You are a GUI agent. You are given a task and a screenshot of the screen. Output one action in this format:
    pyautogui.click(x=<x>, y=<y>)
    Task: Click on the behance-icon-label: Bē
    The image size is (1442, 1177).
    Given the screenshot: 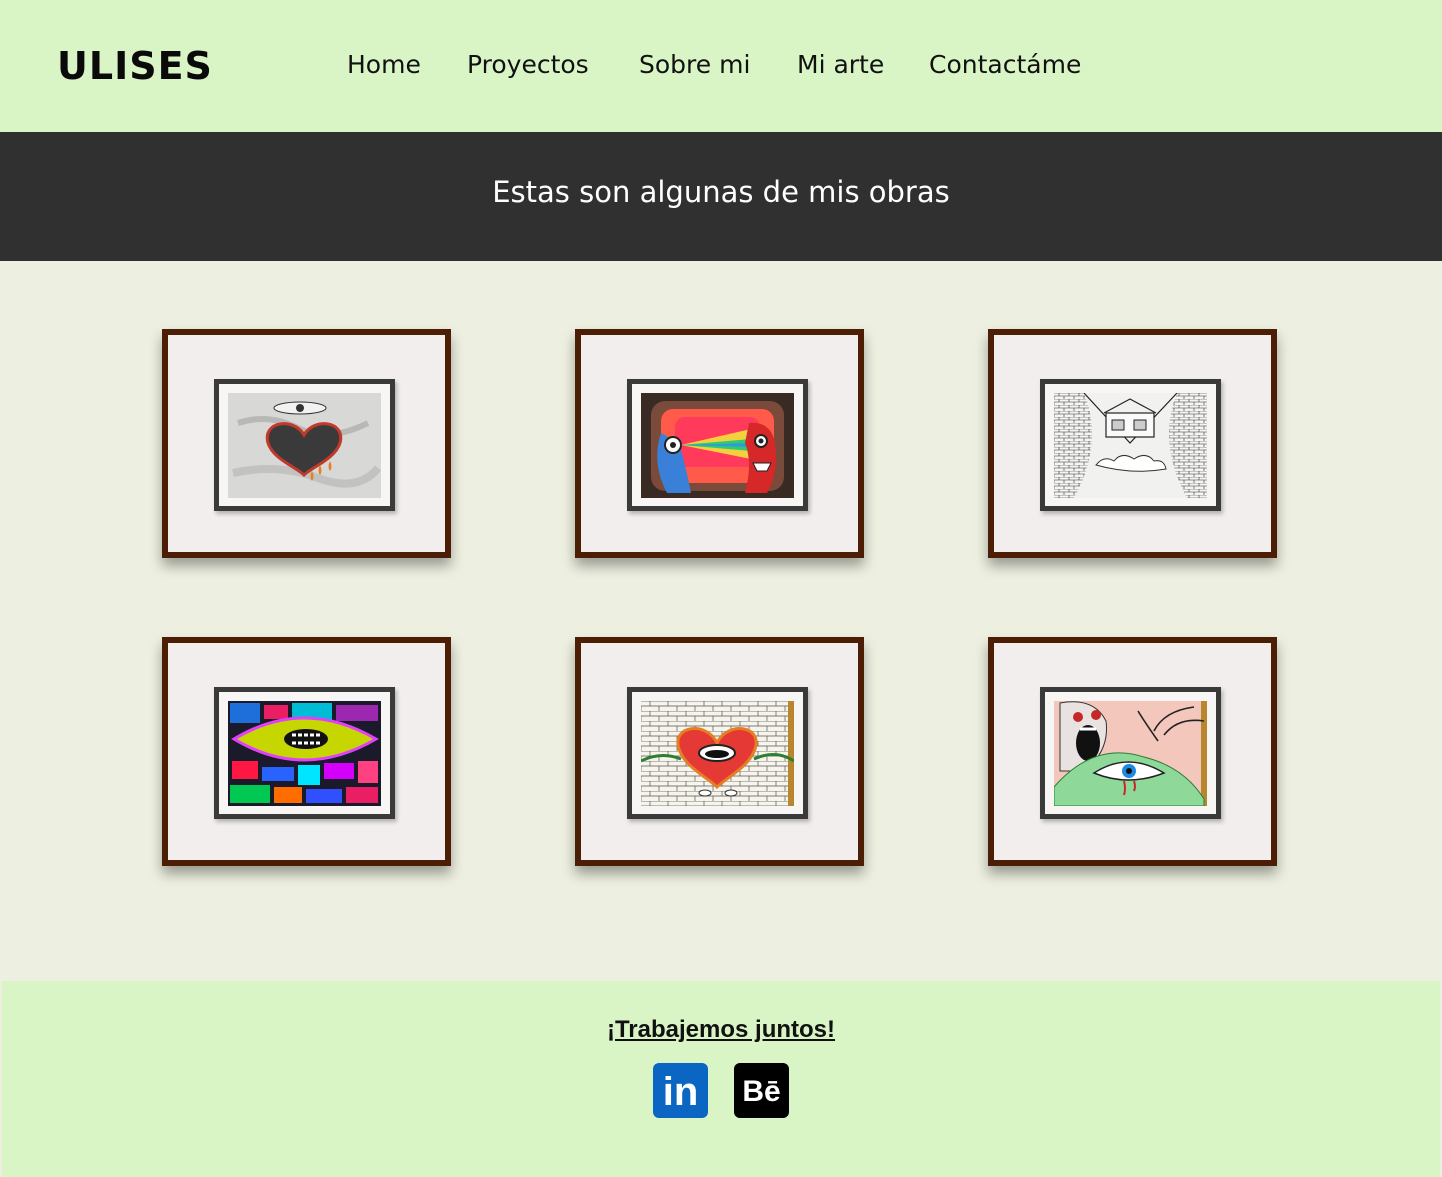 What is the action you would take?
    pyautogui.click(x=761, y=1091)
    